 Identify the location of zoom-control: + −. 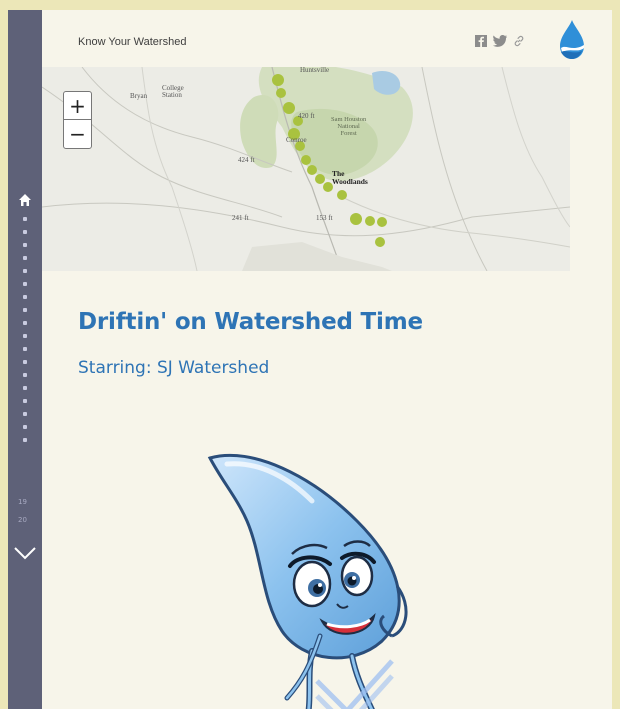
(77, 120).